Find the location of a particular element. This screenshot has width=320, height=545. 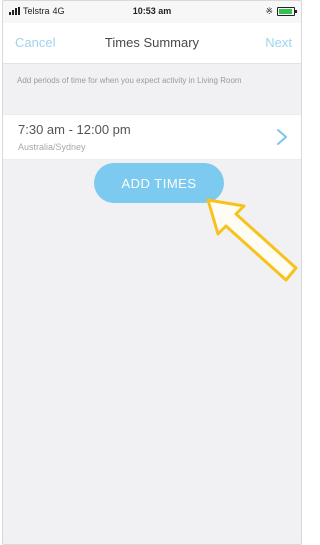

next-button: Next is located at coordinates (278, 42).